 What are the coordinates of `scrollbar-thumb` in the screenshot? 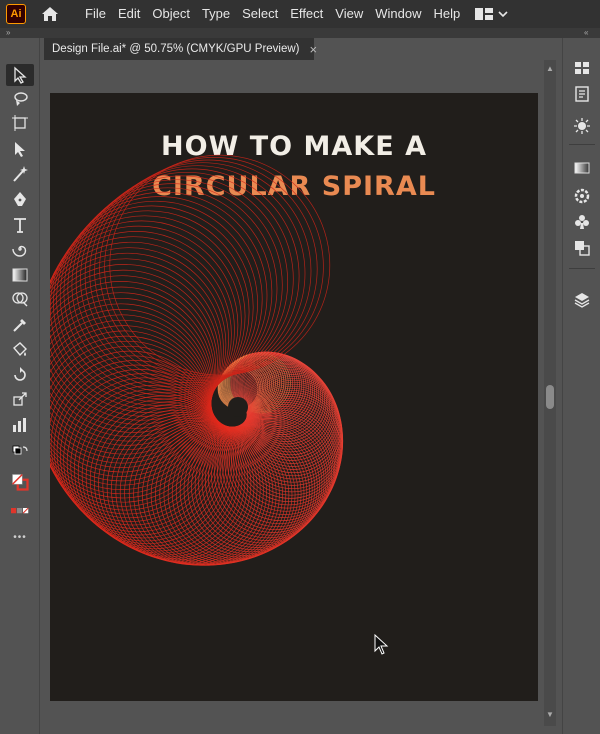 It's located at (550, 397).